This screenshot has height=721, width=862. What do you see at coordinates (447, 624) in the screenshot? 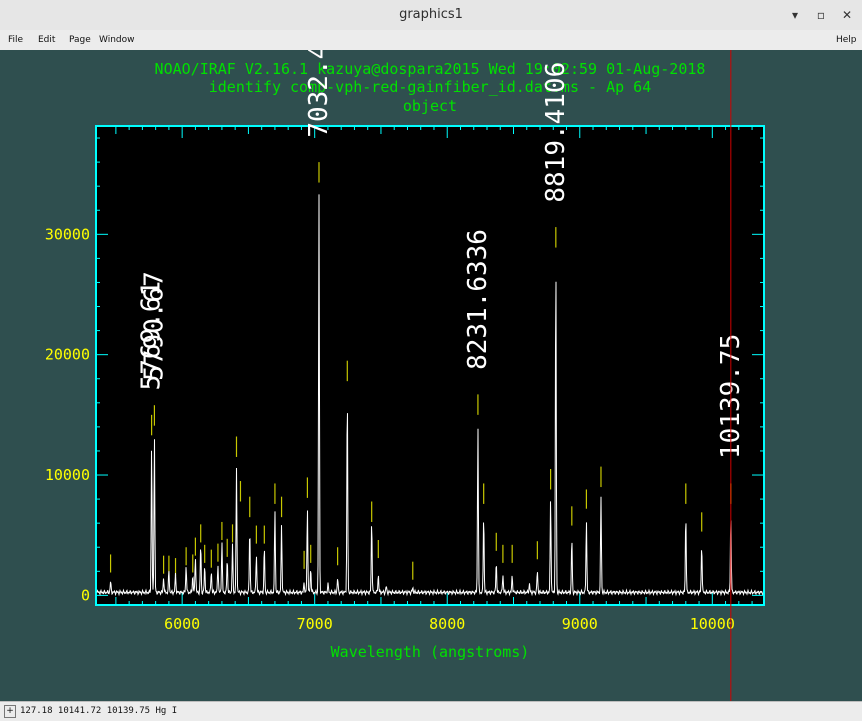
I see `x-tick-label: 8000` at bounding box center [447, 624].